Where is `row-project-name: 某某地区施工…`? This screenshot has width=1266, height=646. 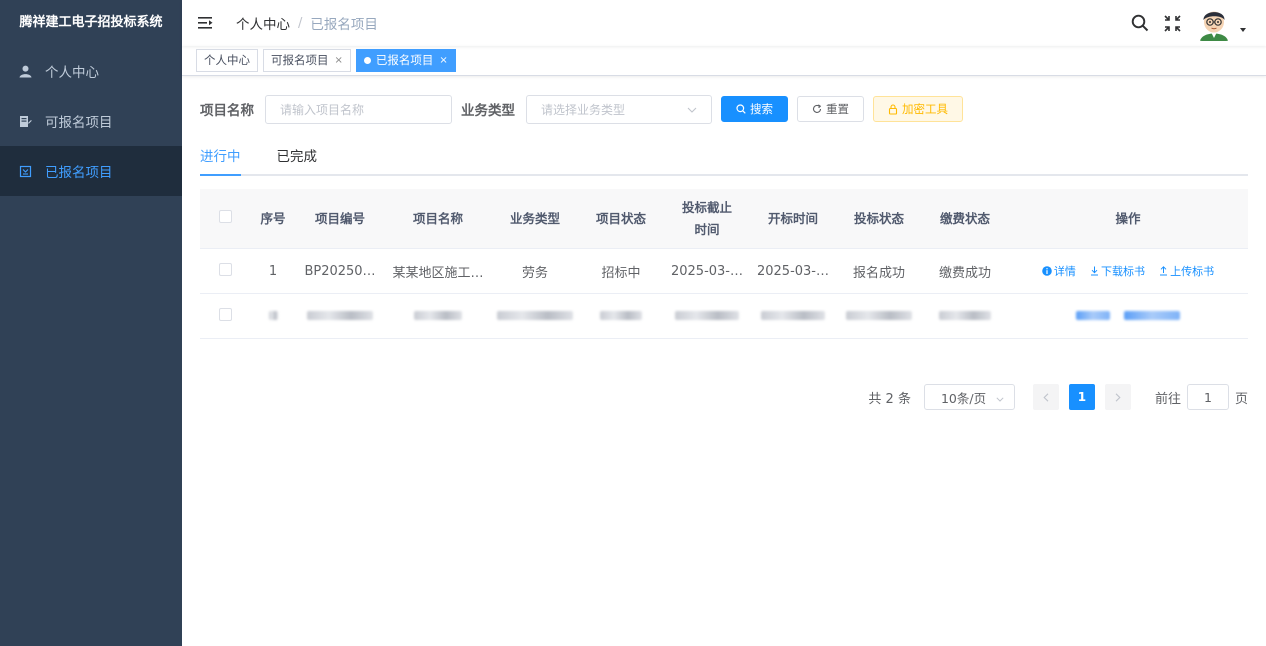
row-project-name: 某某地区施工… is located at coordinates (438, 273).